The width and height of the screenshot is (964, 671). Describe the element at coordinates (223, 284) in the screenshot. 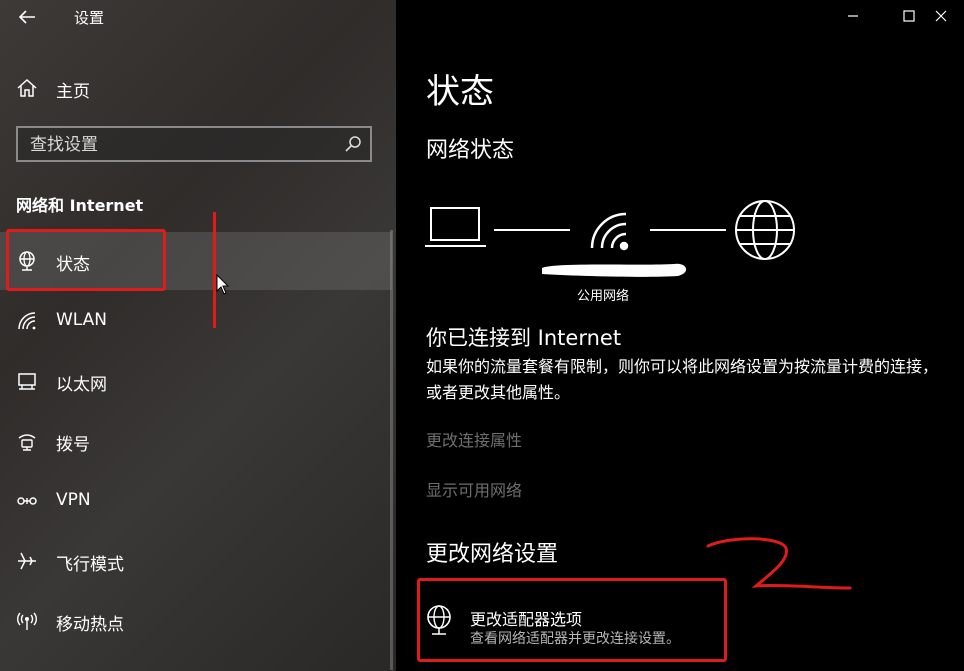

I see `mouse-cursor-icon` at that location.